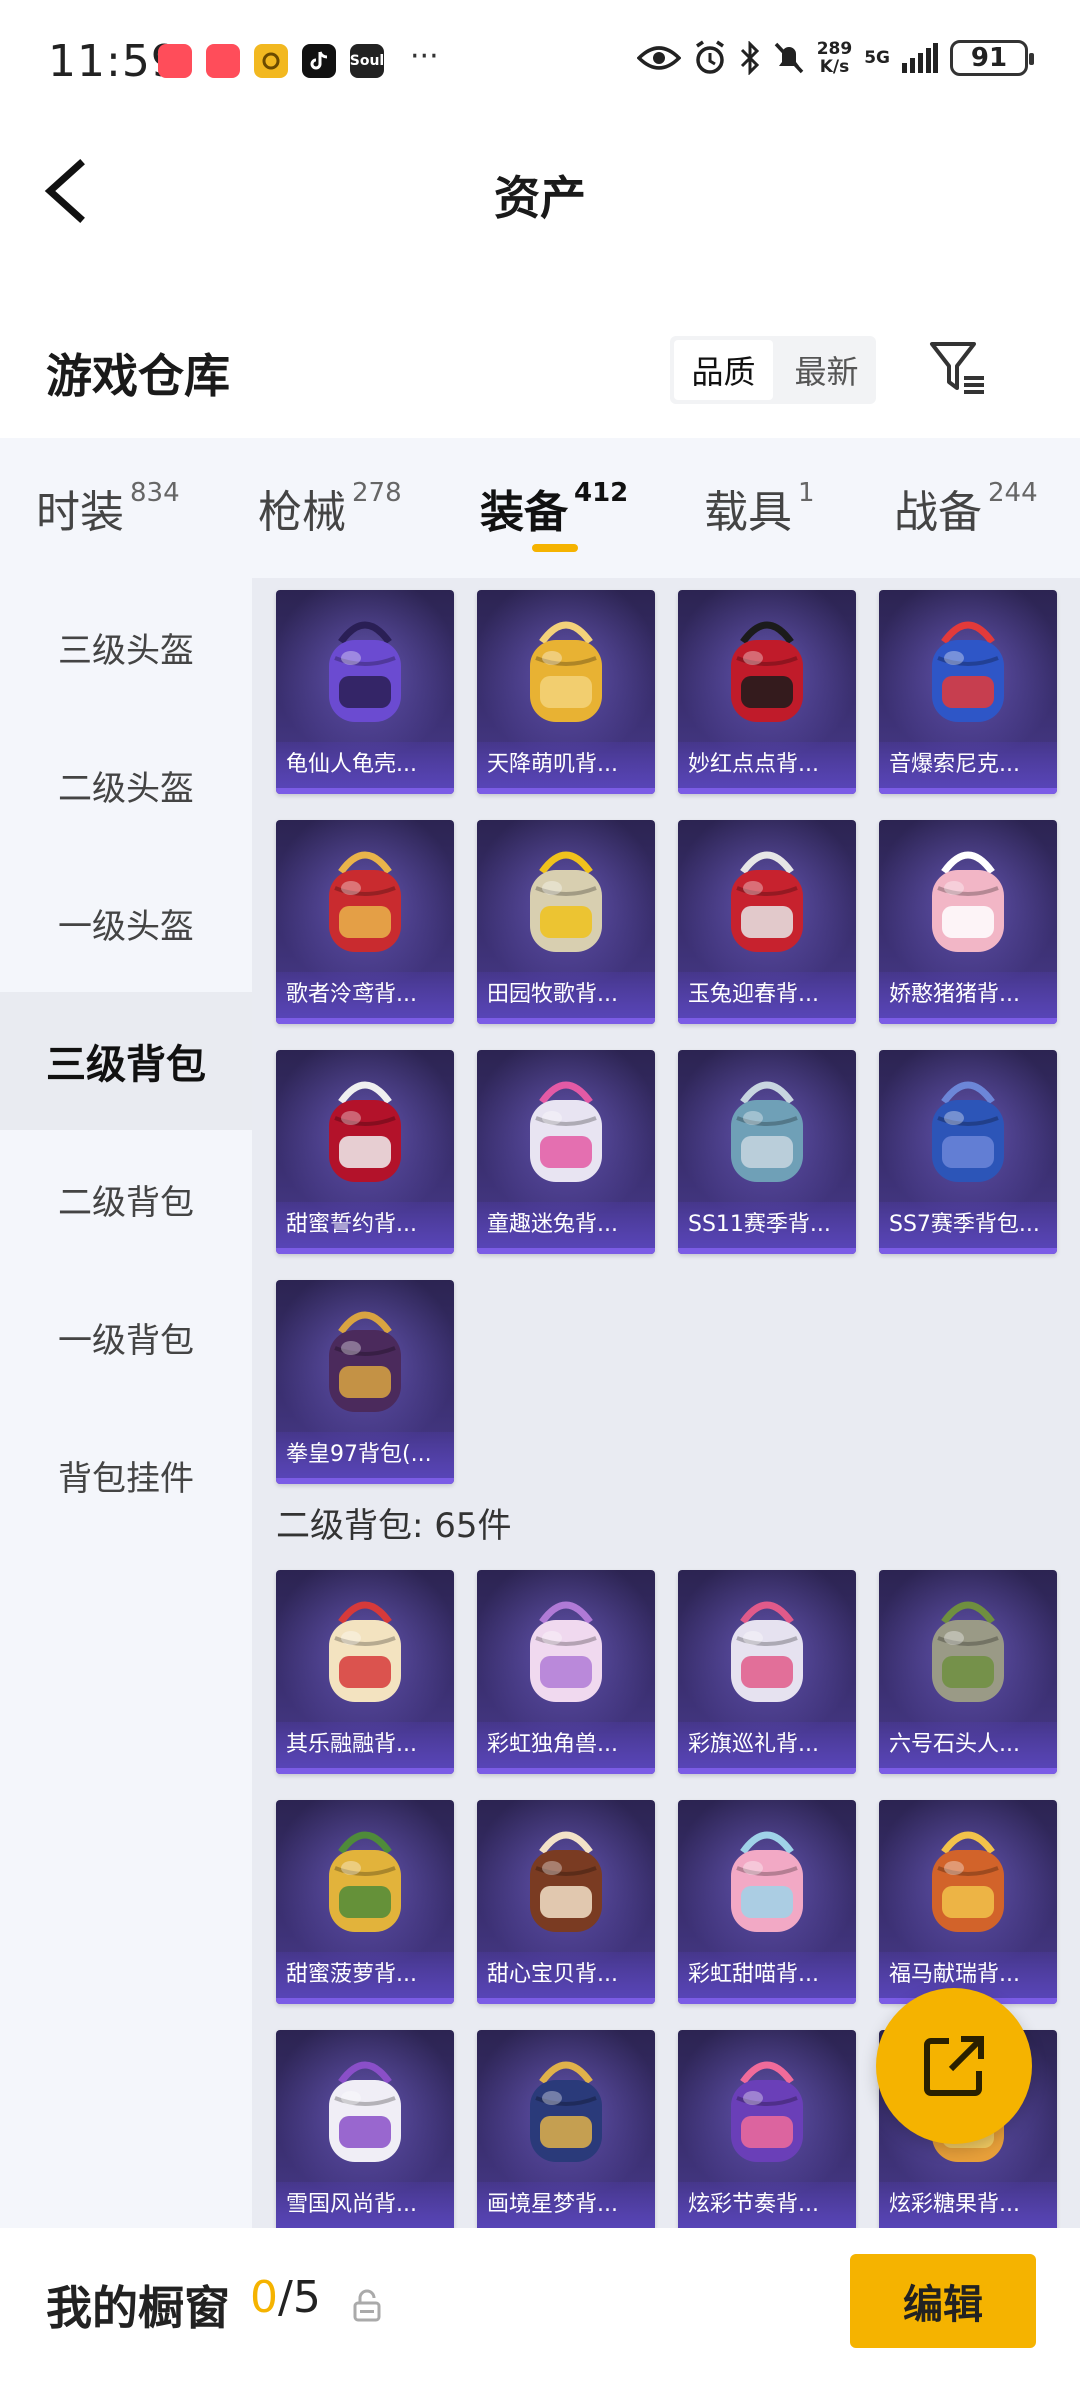 Image resolution: width=1080 pixels, height=2382 pixels. Describe the element at coordinates (966, 508) in the screenshot. I see `tab-battle-gear: 战备 244` at that location.